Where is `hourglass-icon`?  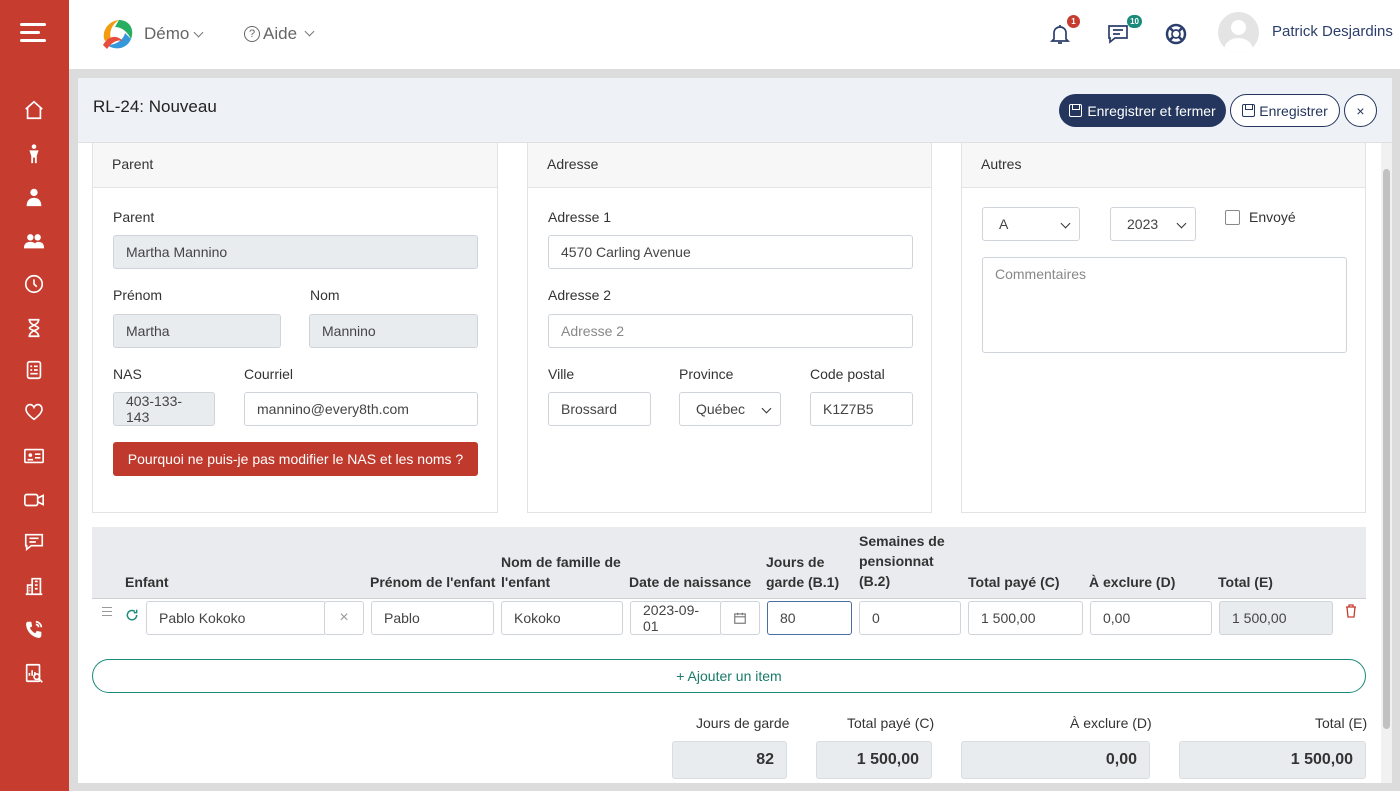
hourglass-icon is located at coordinates (34, 328).